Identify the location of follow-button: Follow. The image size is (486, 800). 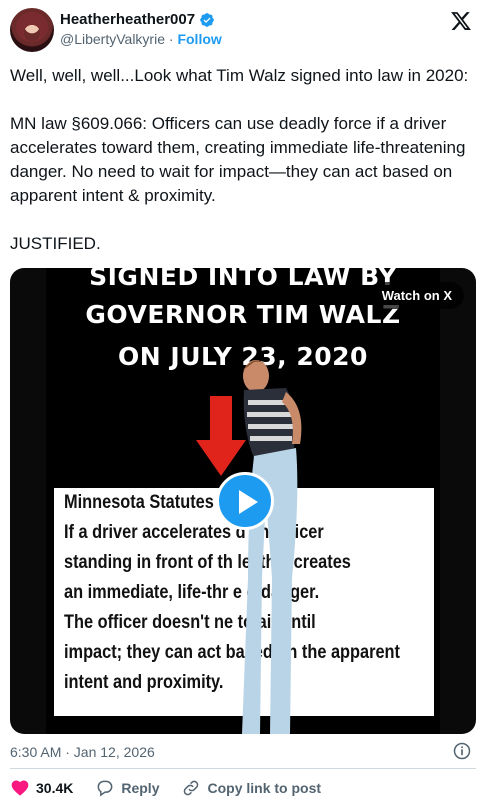
(199, 39).